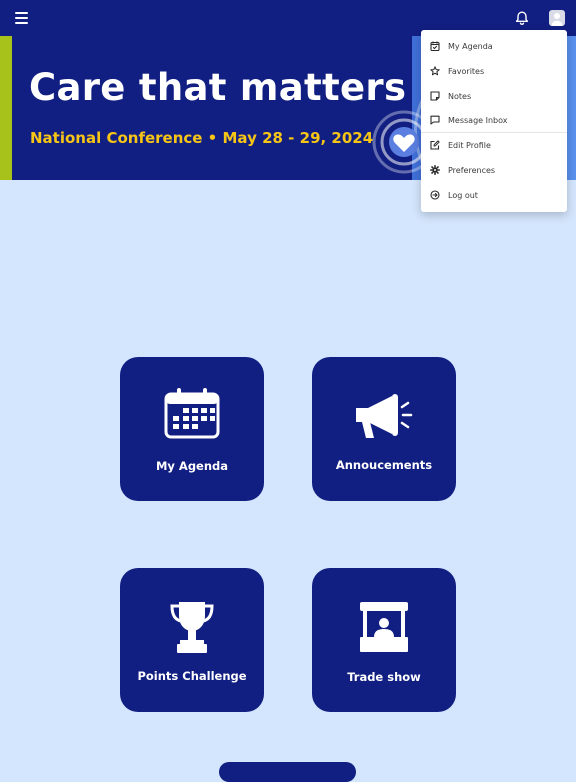 The height and width of the screenshot is (782, 576). Describe the element at coordinates (435, 120) in the screenshot. I see `message-icon` at that location.